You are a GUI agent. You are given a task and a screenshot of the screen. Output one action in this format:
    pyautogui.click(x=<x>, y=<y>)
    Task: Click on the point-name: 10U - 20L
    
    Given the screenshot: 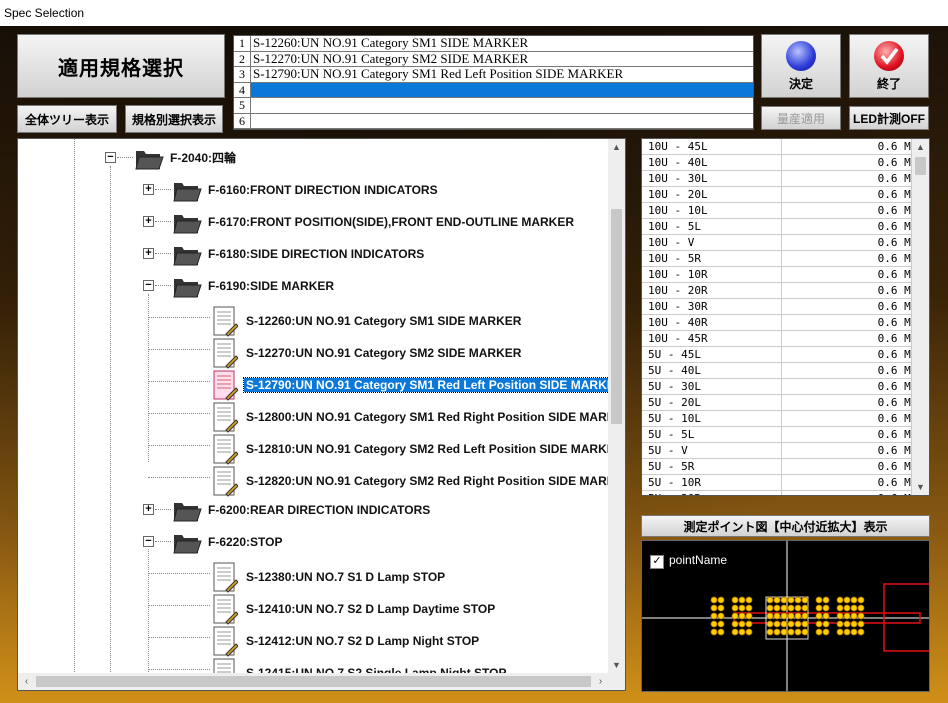 What is the action you would take?
    pyautogui.click(x=712, y=194)
    